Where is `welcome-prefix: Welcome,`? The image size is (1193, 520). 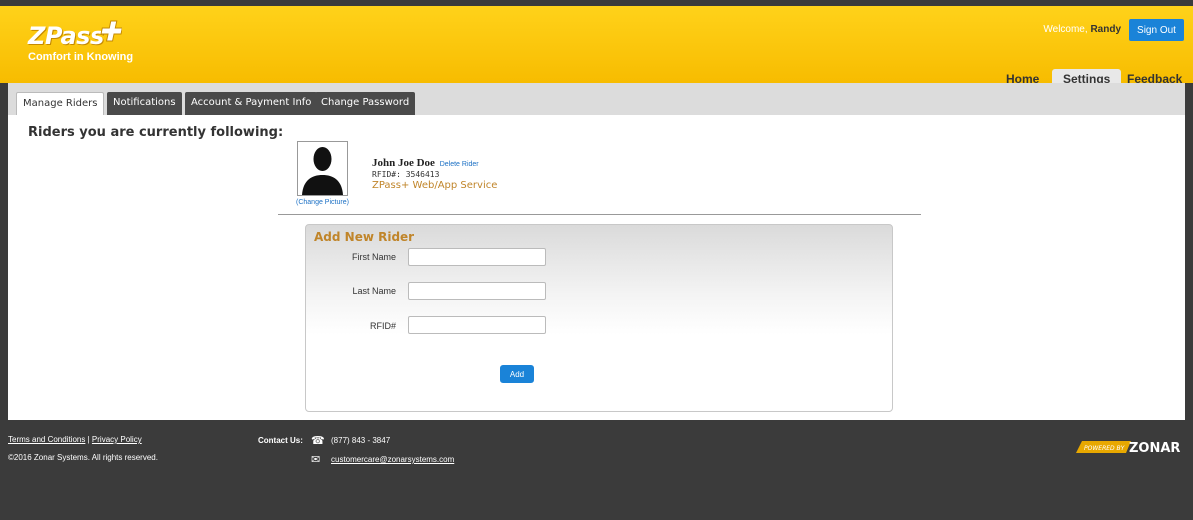 welcome-prefix: Welcome, is located at coordinates (1065, 29).